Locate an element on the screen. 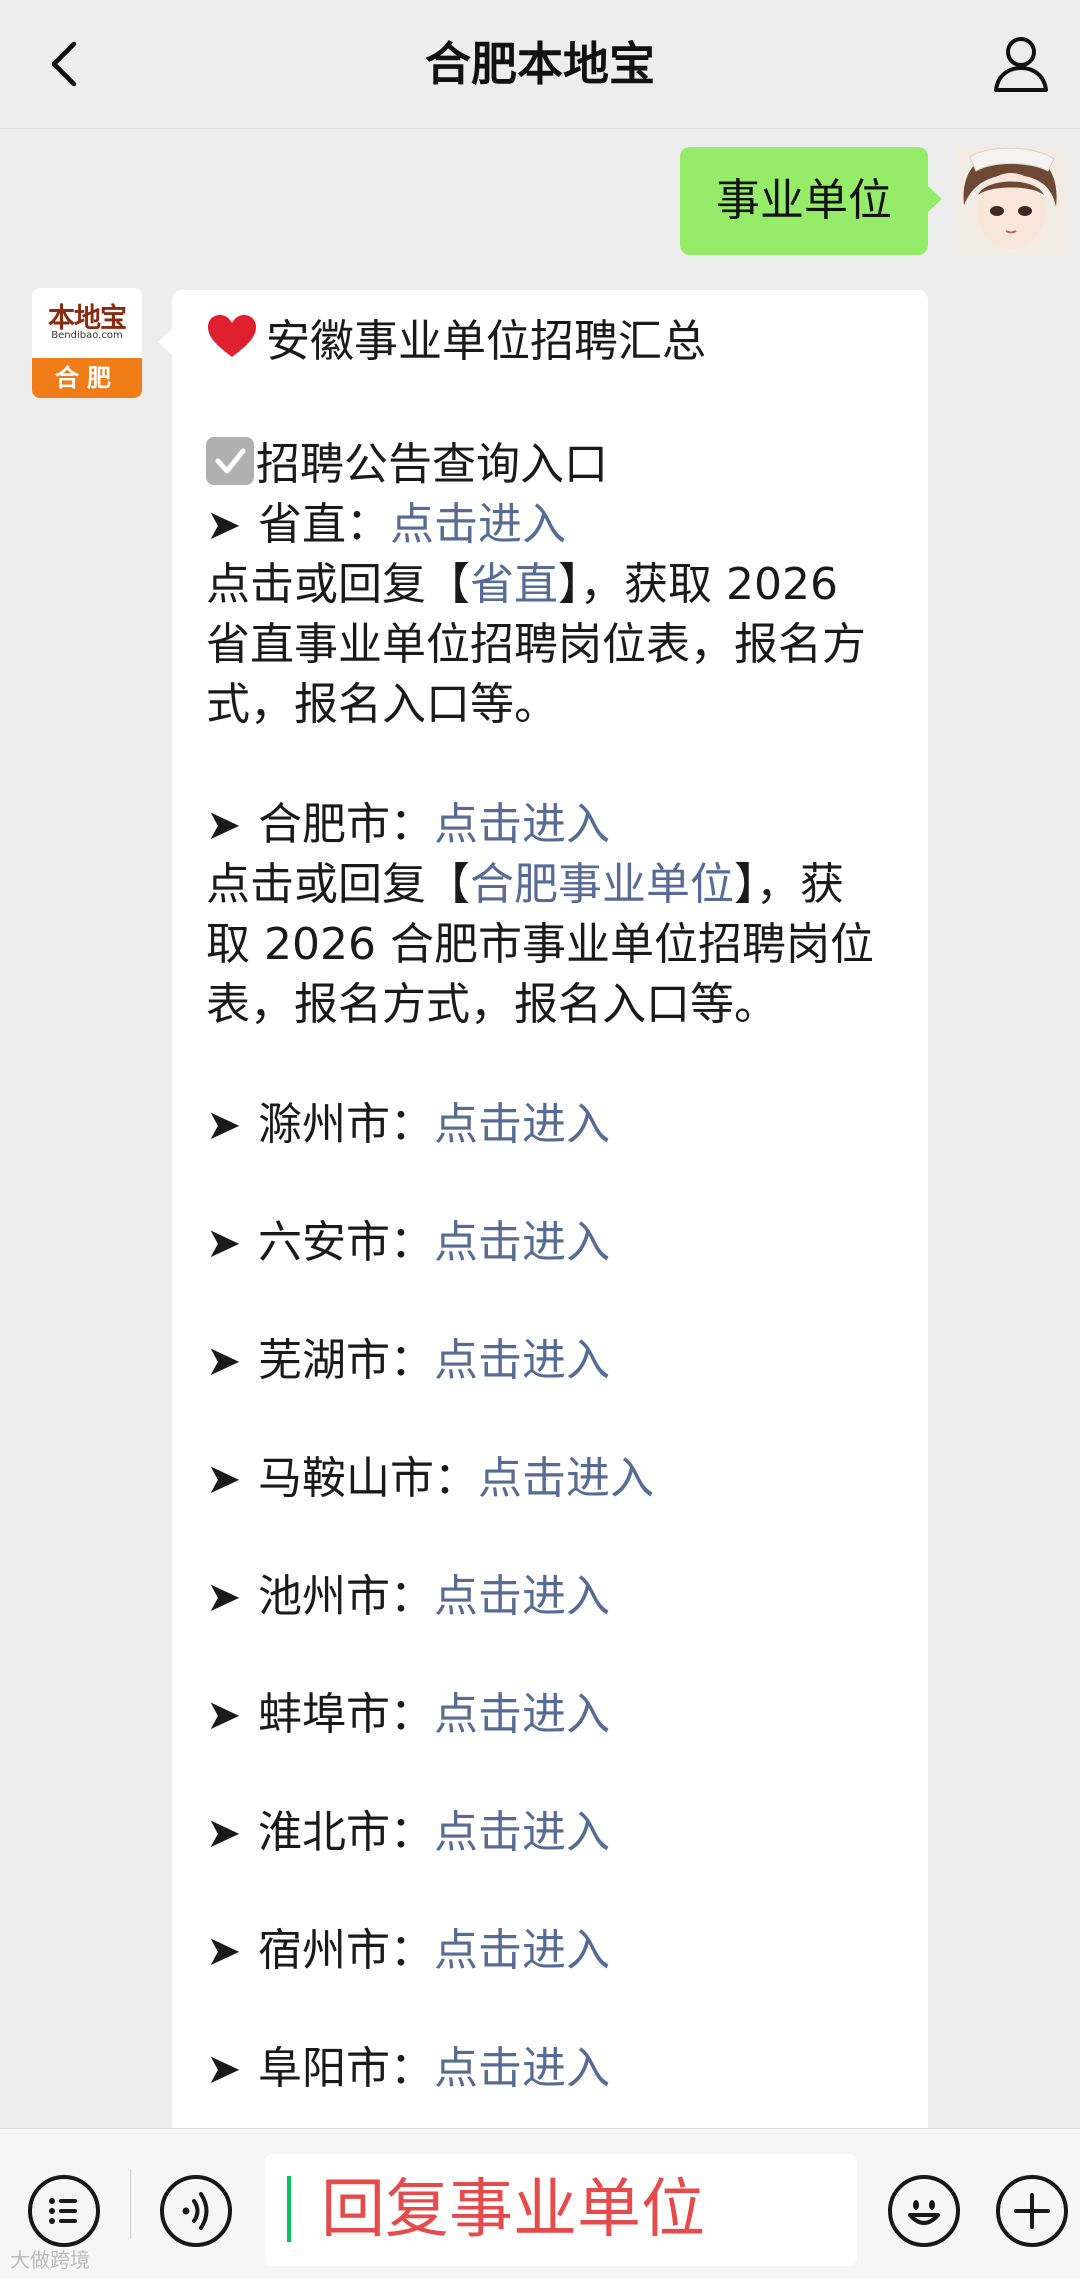  desc-text: 】，获取 2026 is located at coordinates (698, 584).